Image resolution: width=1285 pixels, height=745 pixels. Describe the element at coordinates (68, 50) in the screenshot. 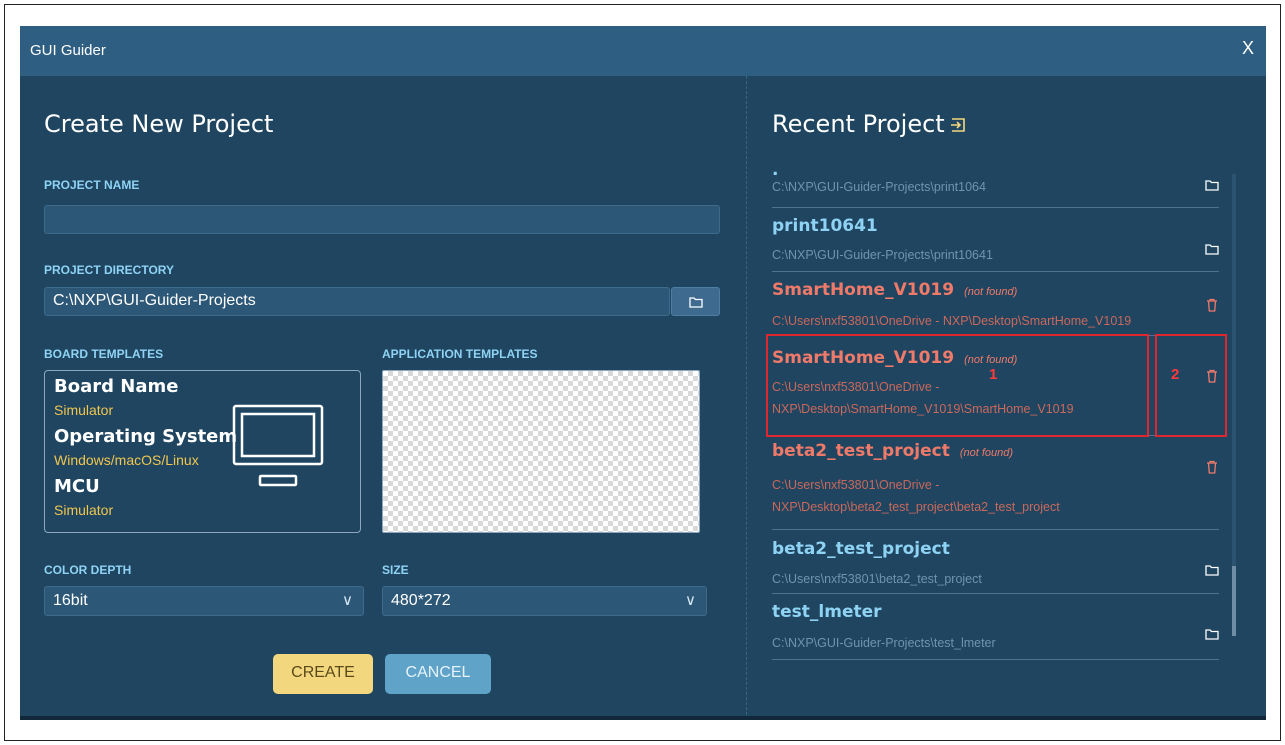

I see `window-title: GUI Guider` at that location.